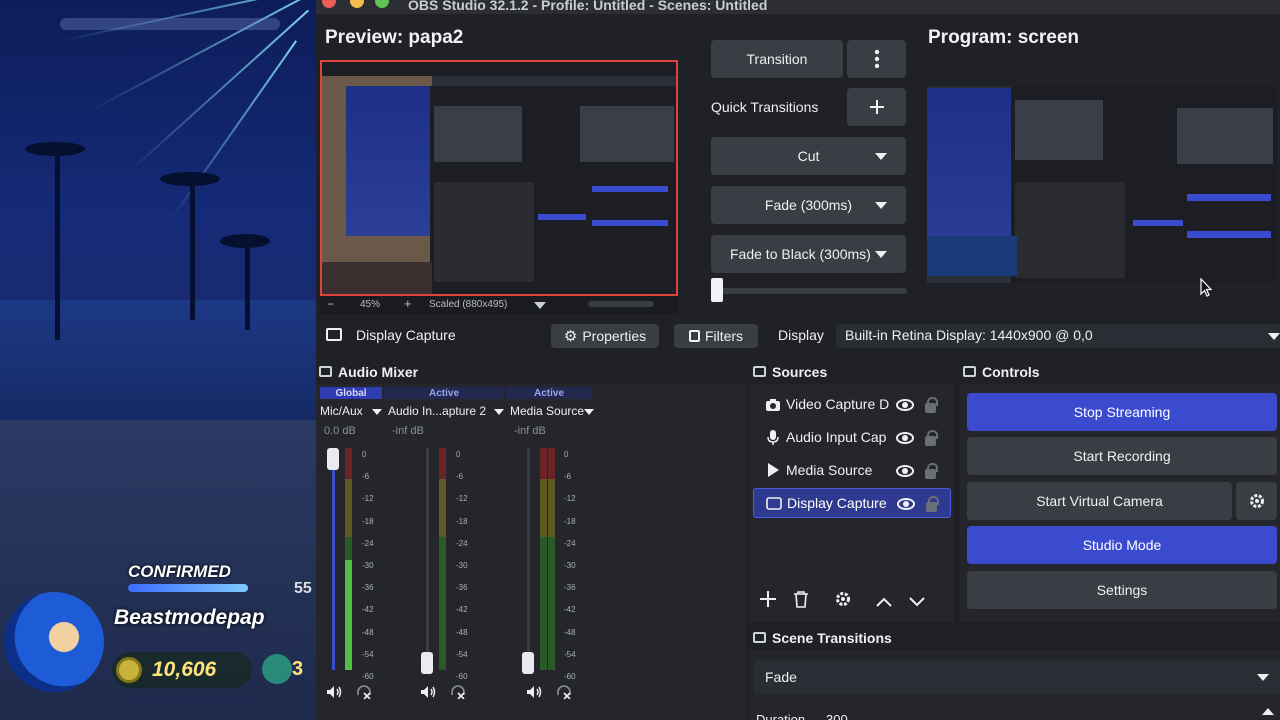 Image resolution: width=1280 pixels, height=720 pixels. Describe the element at coordinates (329, 4) in the screenshot. I see `close-window-button` at that location.